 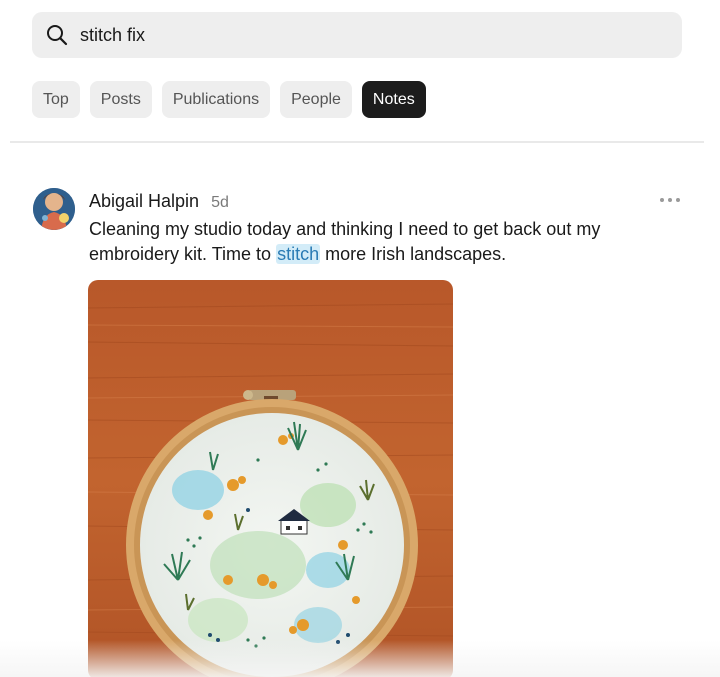 I want to click on more-horizontal-icon, so click(x=670, y=200).